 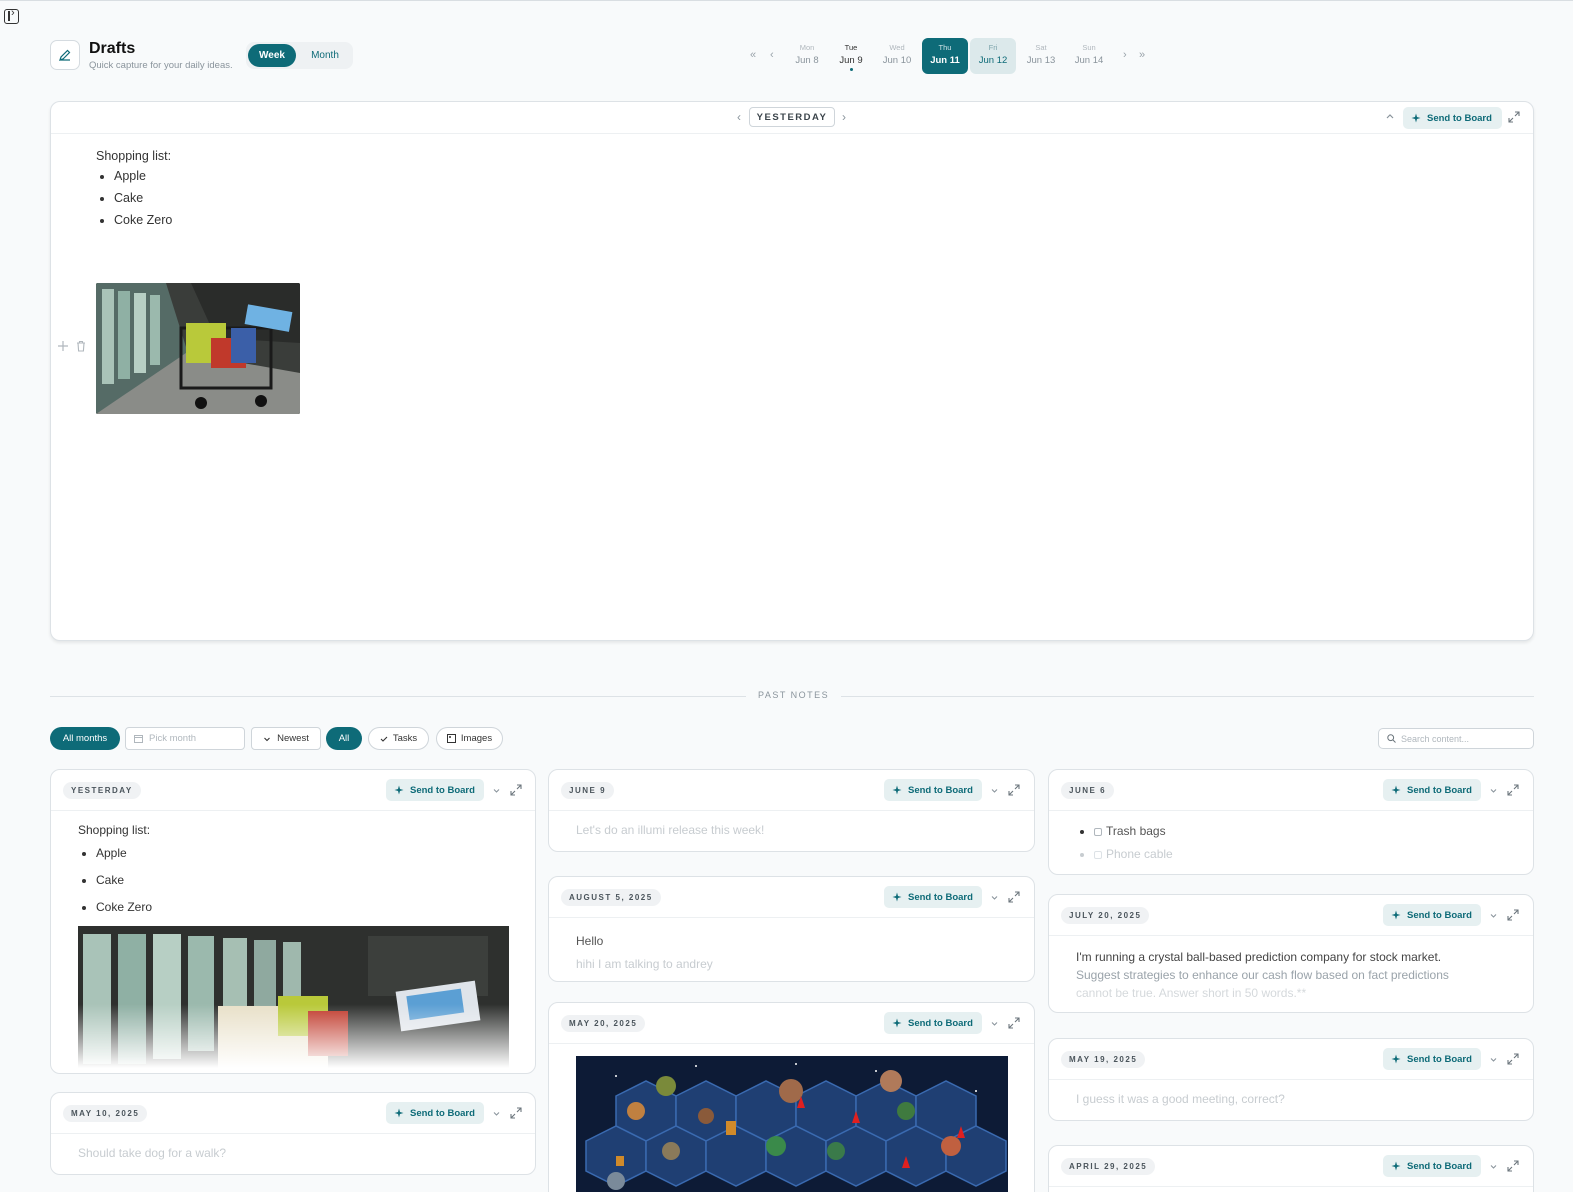 I want to click on month-view-button: Month, so click(x=325, y=55).